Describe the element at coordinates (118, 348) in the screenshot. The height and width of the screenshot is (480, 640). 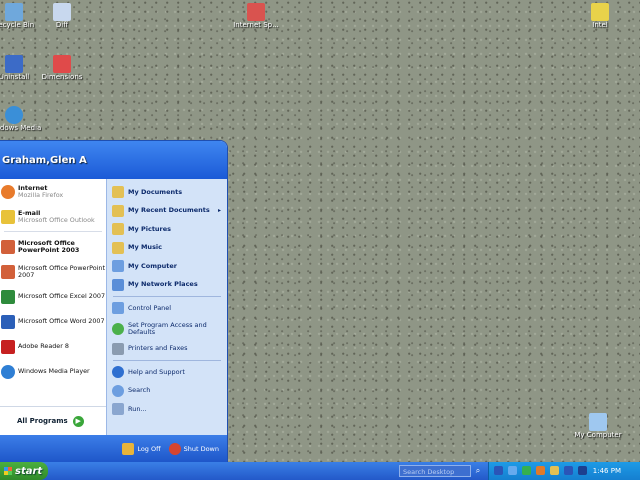
I see `printer-icon` at that location.